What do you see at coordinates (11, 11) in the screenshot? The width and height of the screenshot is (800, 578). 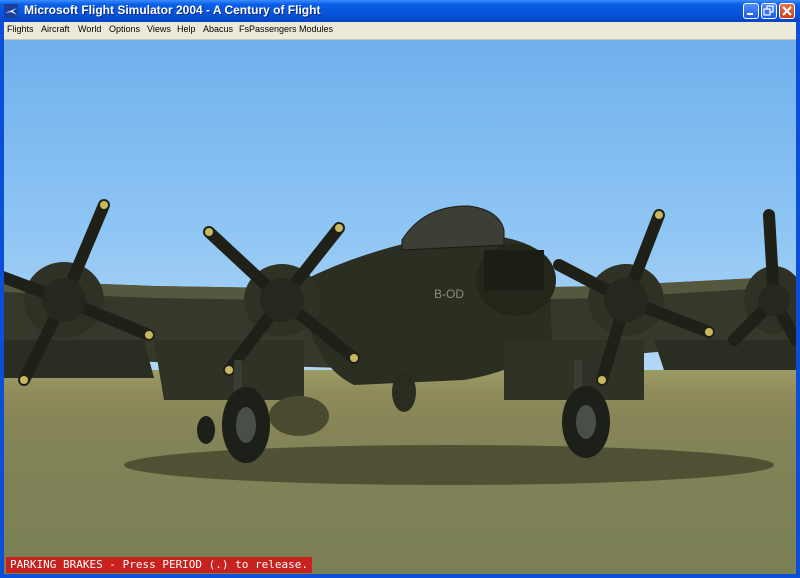 I see `flight-sim-icon` at bounding box center [11, 11].